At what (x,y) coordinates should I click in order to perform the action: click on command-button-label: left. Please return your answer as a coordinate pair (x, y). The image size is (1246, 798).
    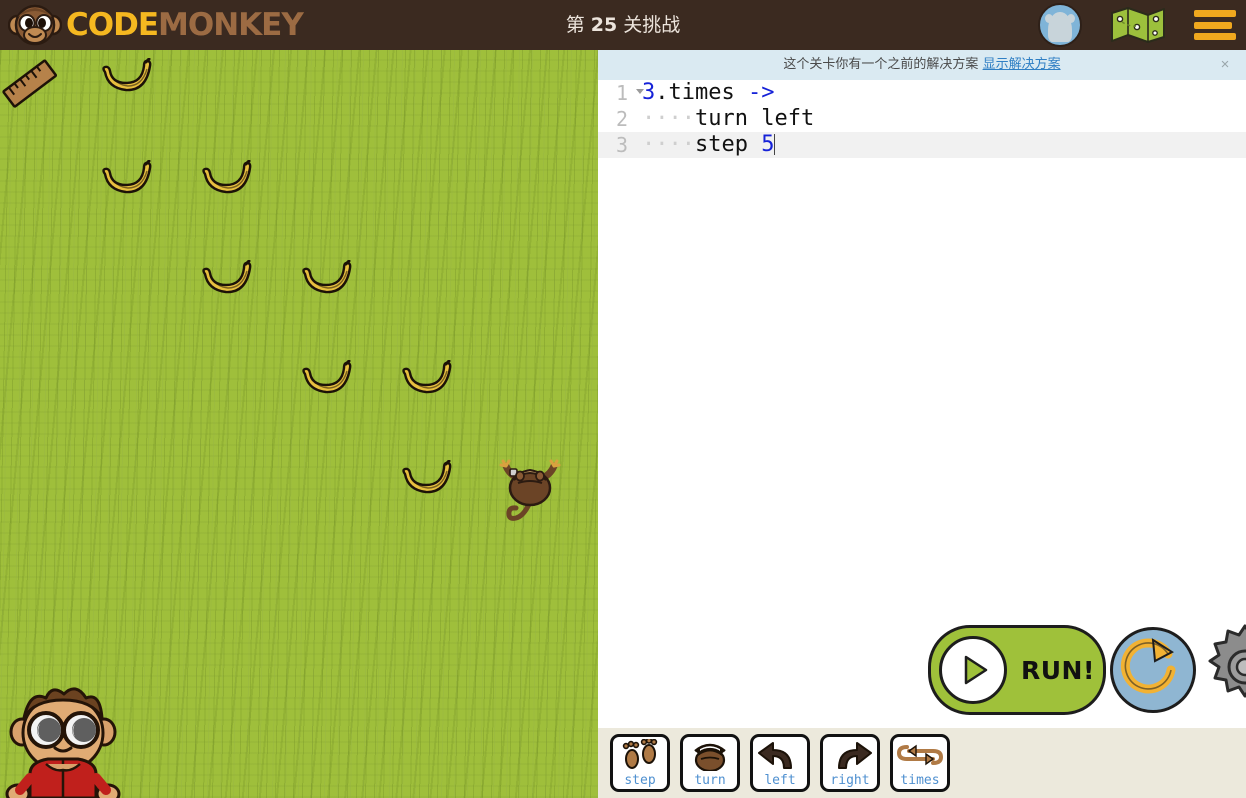
    Looking at the image, I should click on (780, 780).